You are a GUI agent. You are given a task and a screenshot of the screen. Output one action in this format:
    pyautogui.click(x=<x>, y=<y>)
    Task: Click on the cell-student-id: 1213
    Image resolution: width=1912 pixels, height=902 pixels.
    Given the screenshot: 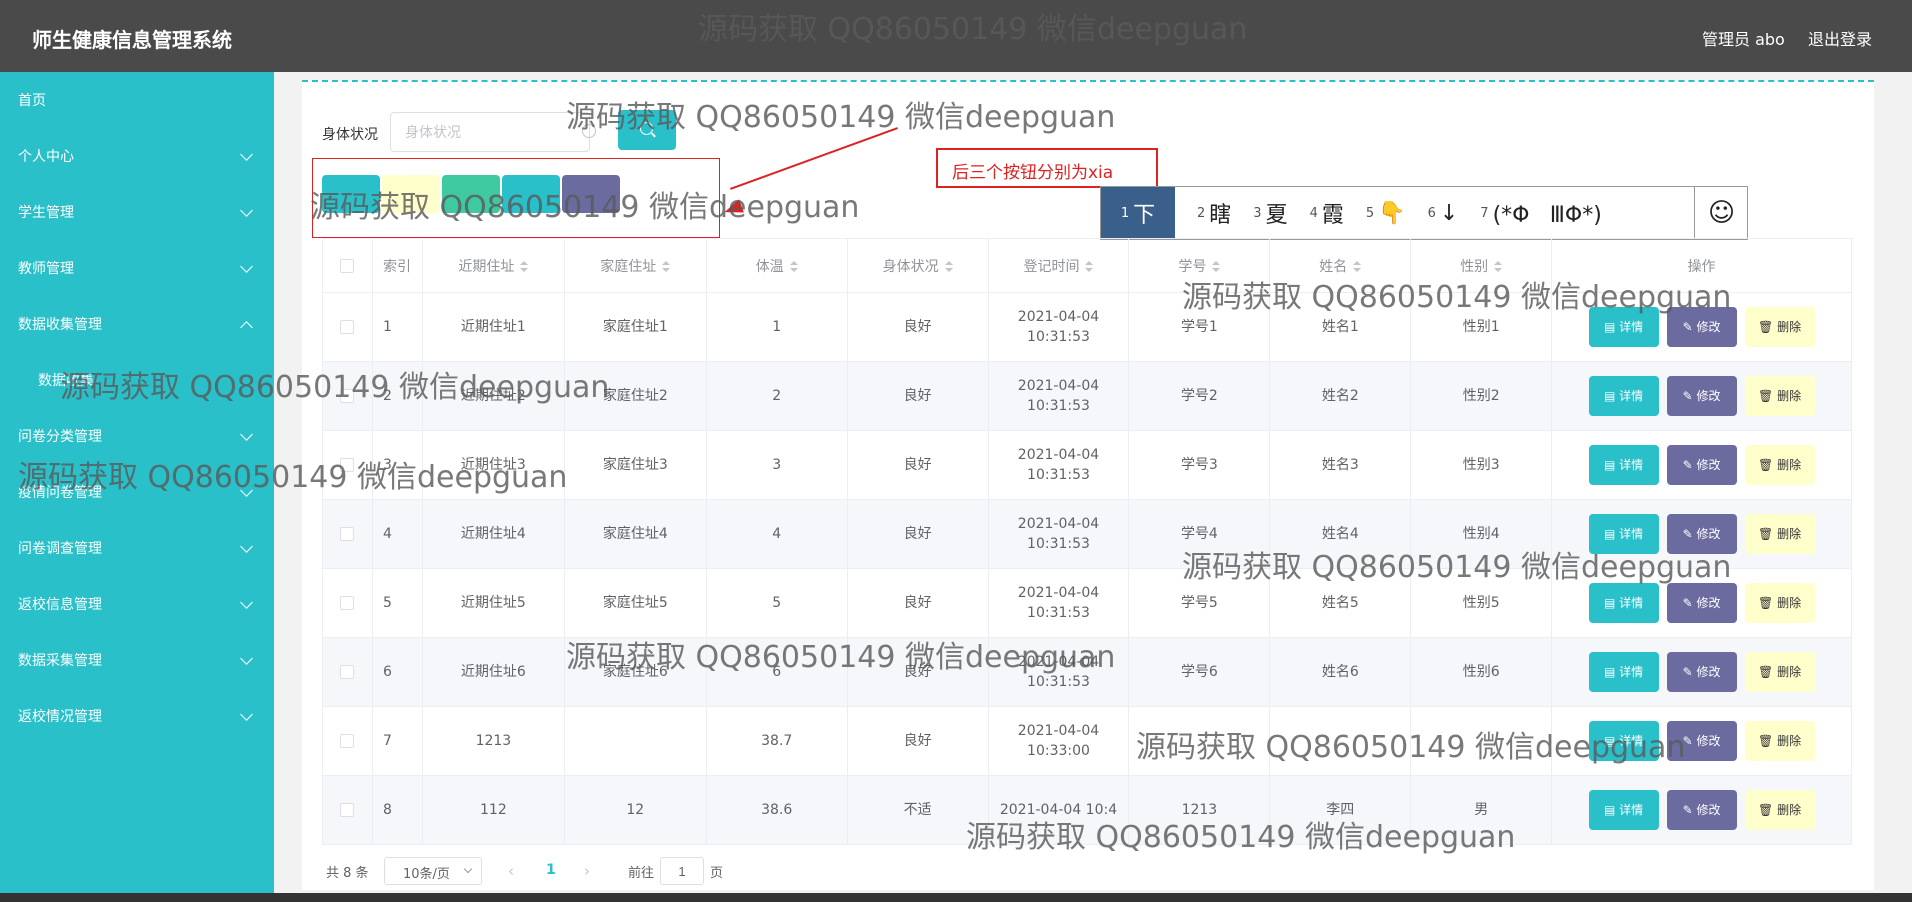 What is the action you would take?
    pyautogui.click(x=1199, y=810)
    